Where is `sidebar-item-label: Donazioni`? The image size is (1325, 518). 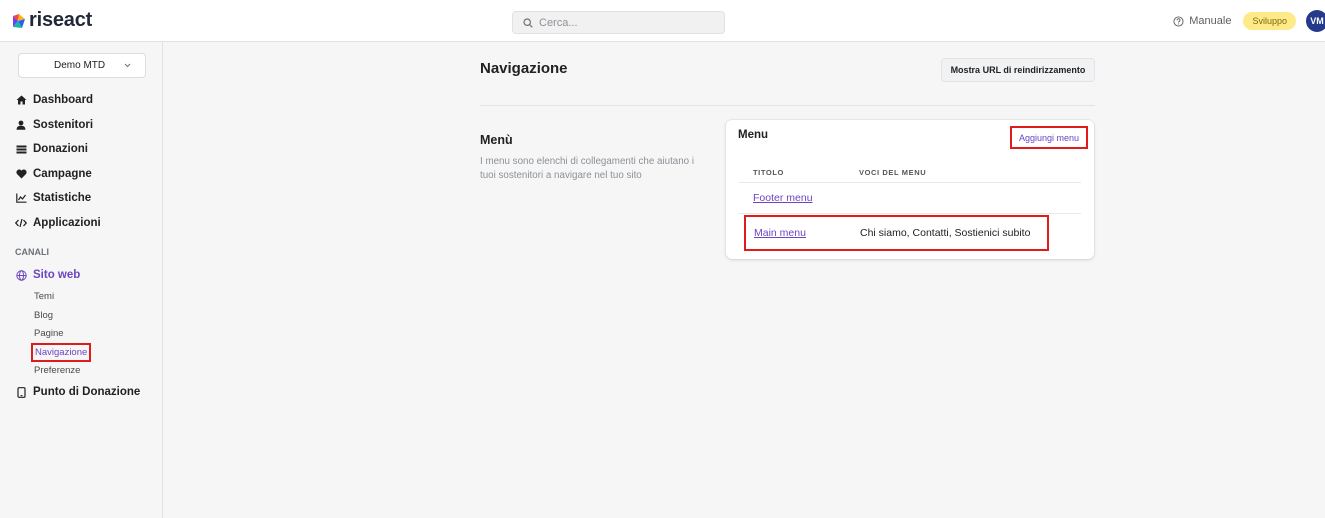
sidebar-item-label: Donazioni is located at coordinates (60, 149).